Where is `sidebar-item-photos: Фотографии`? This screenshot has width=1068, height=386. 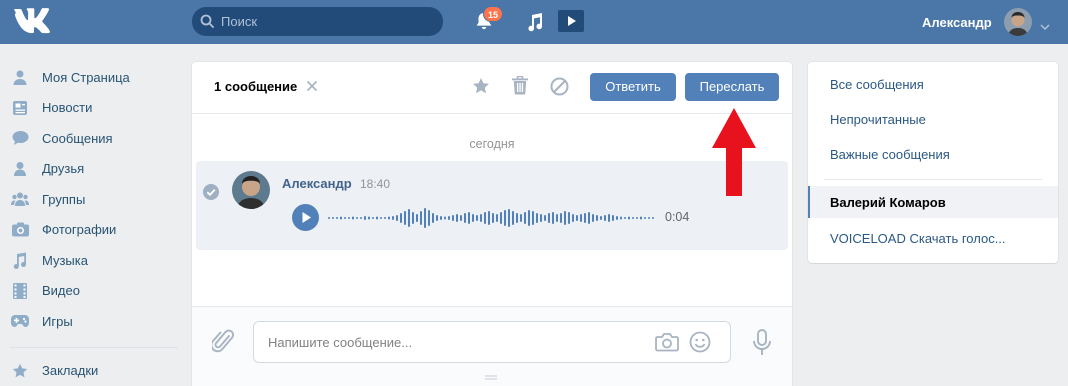 sidebar-item-photos: Фотографии is located at coordinates (95, 230).